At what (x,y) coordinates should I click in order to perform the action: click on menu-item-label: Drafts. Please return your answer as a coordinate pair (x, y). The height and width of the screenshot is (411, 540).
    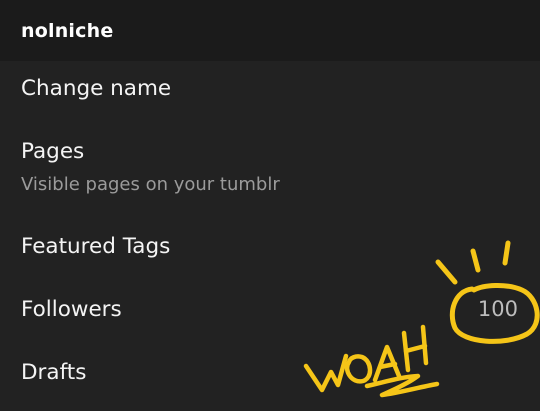
    Looking at the image, I should click on (54, 372).